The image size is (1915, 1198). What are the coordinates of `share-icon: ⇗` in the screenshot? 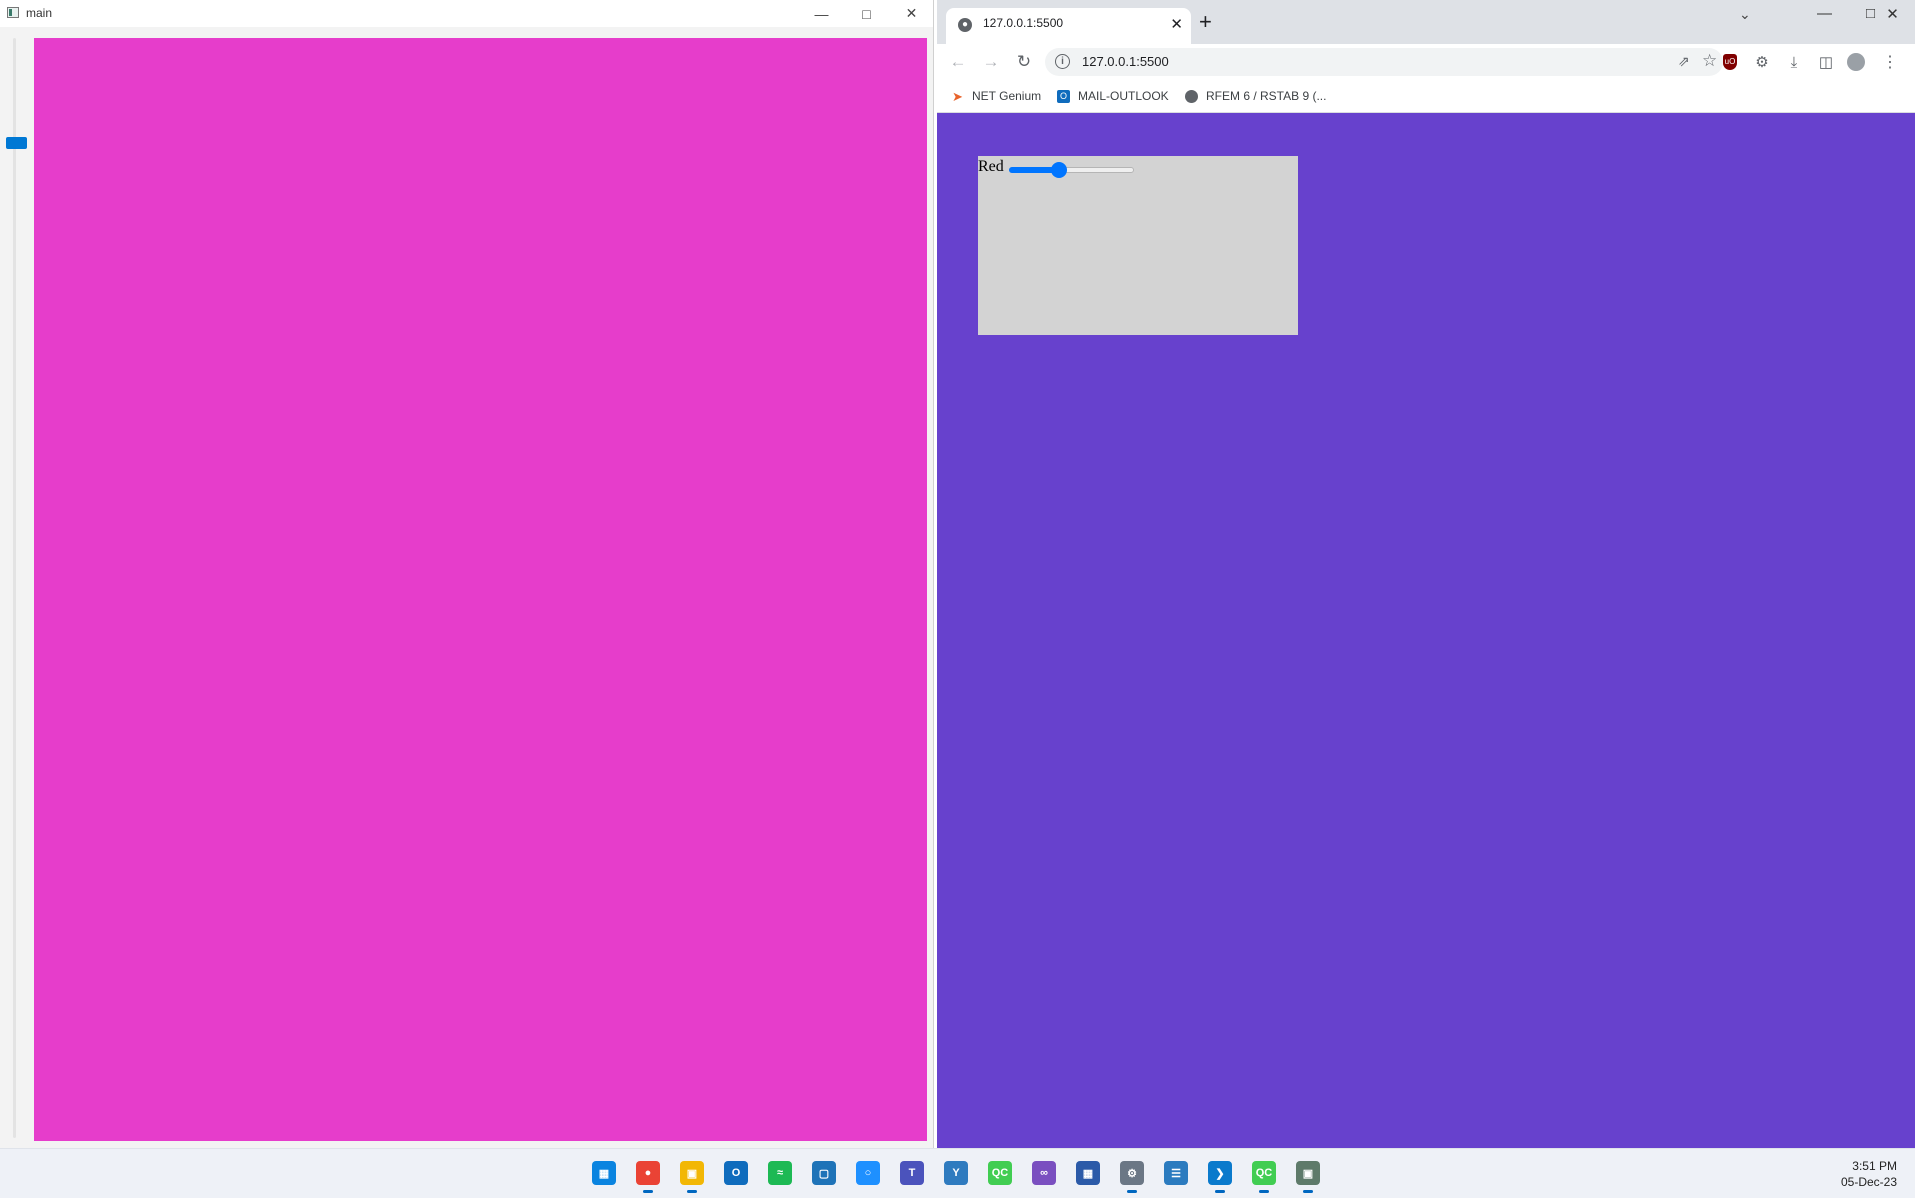 It's located at (1684, 61).